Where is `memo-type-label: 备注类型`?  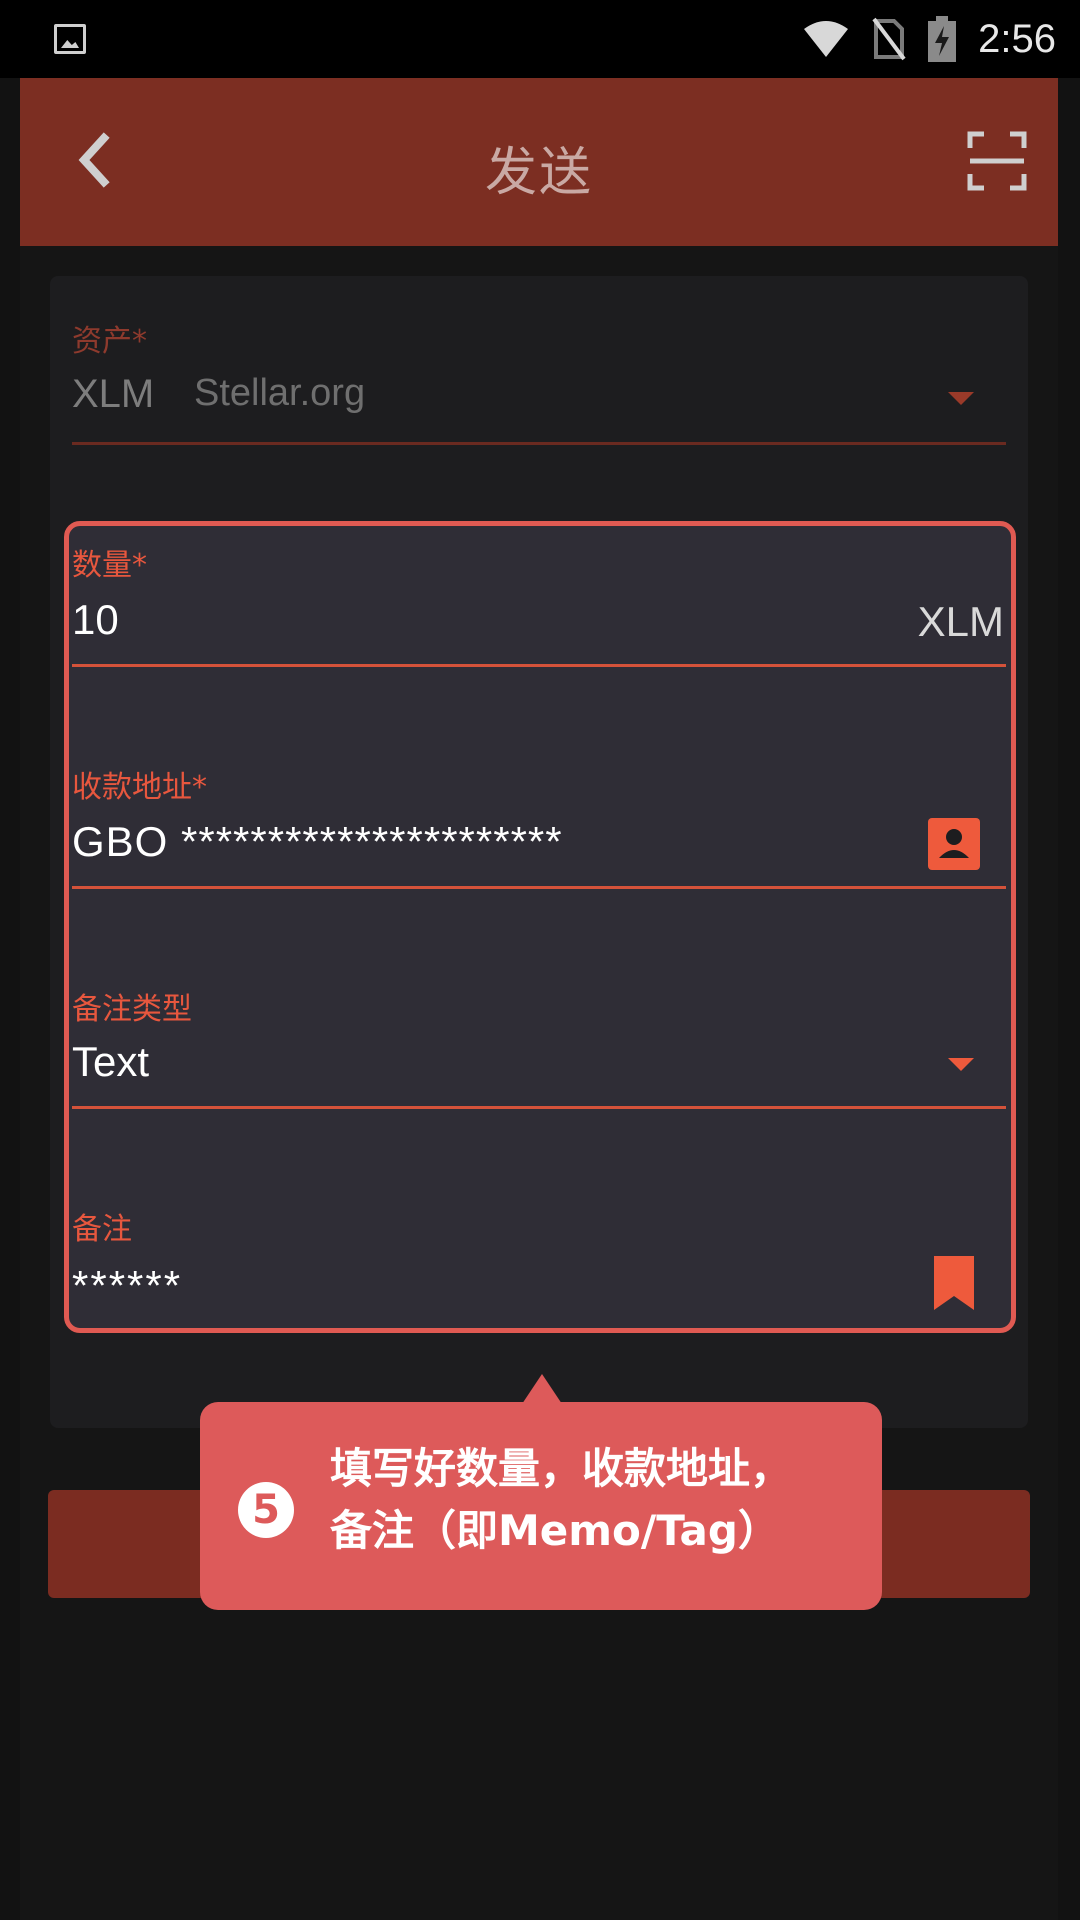 memo-type-label: 备注类型 is located at coordinates (132, 1009).